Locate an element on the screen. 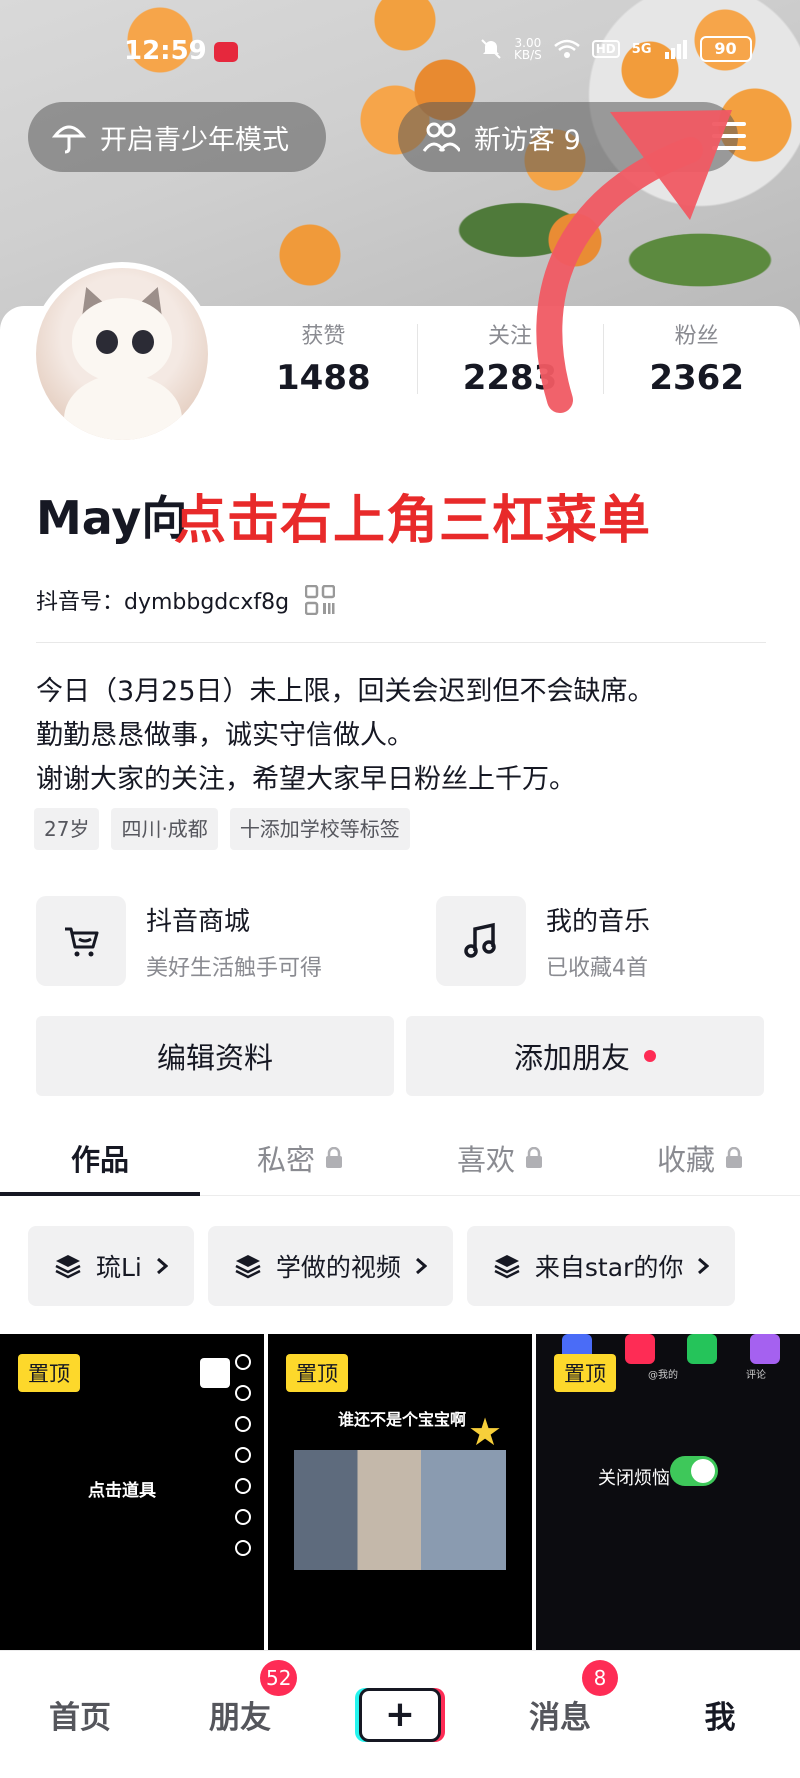 The height and width of the screenshot is (1778, 800). nav-create: + is located at coordinates (400, 1714).